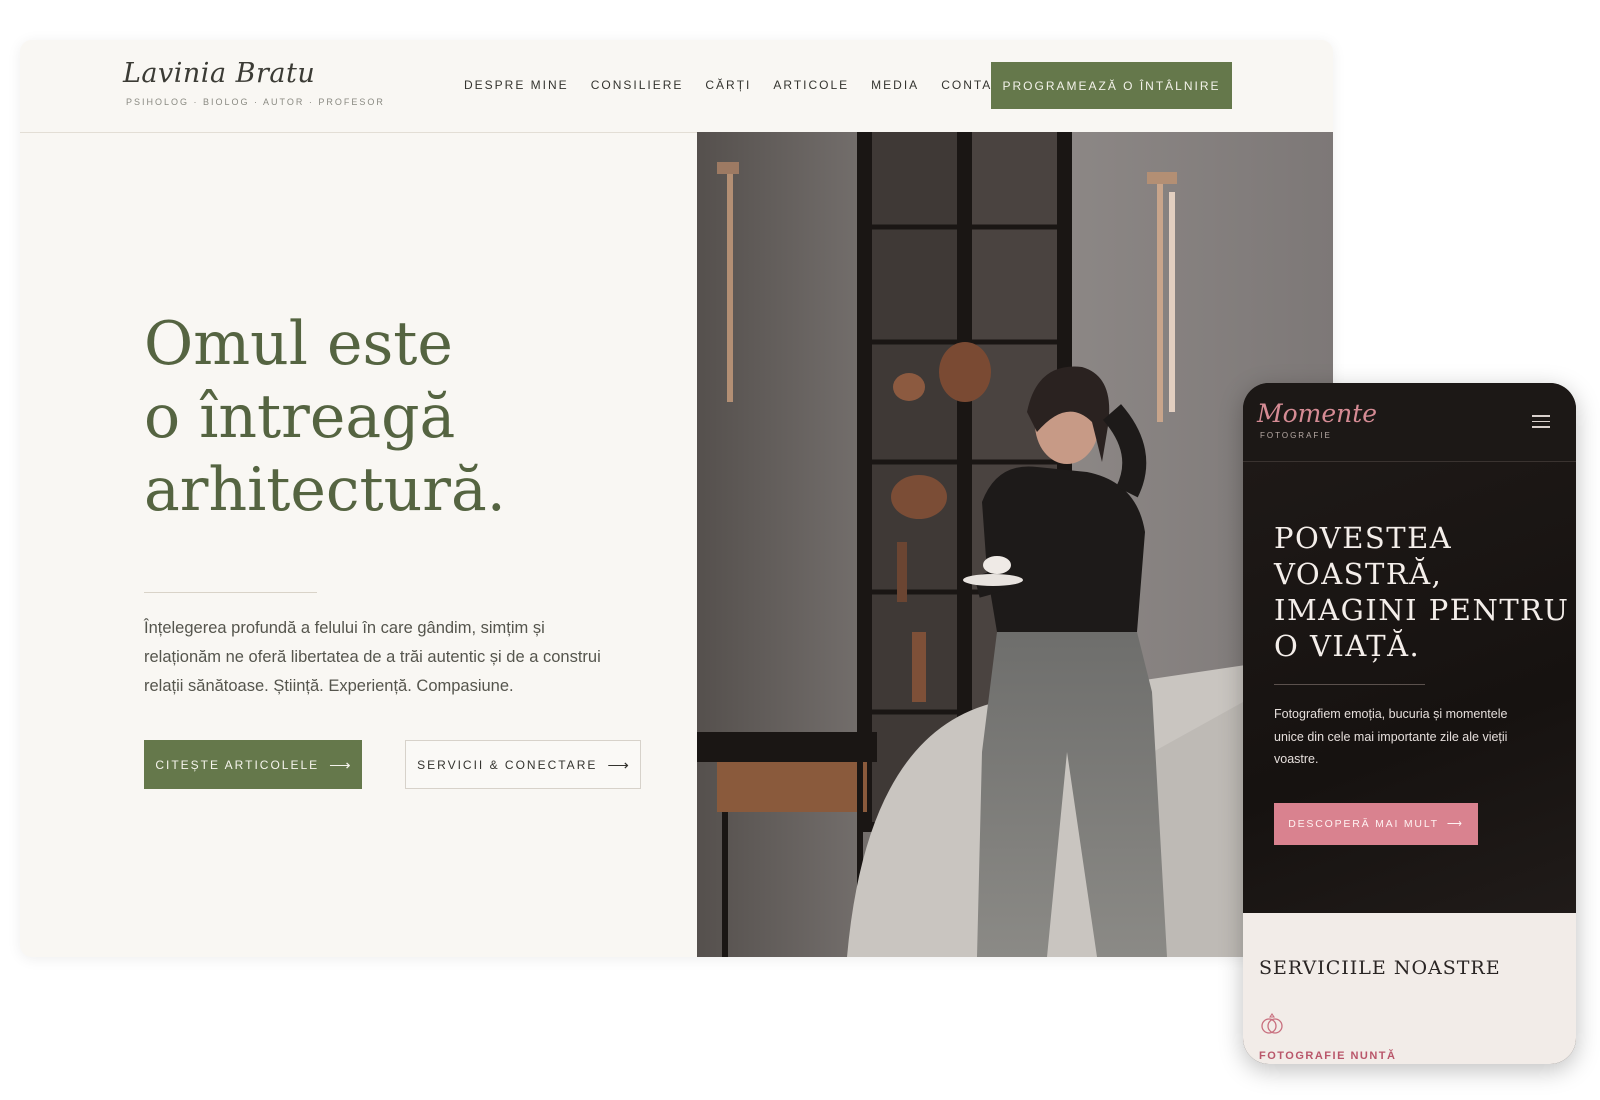 This screenshot has width=1600, height=1100. Describe the element at coordinates (1422, 610) in the screenshot. I see `mobile-title-line: IMAGINI PENTRU` at that location.